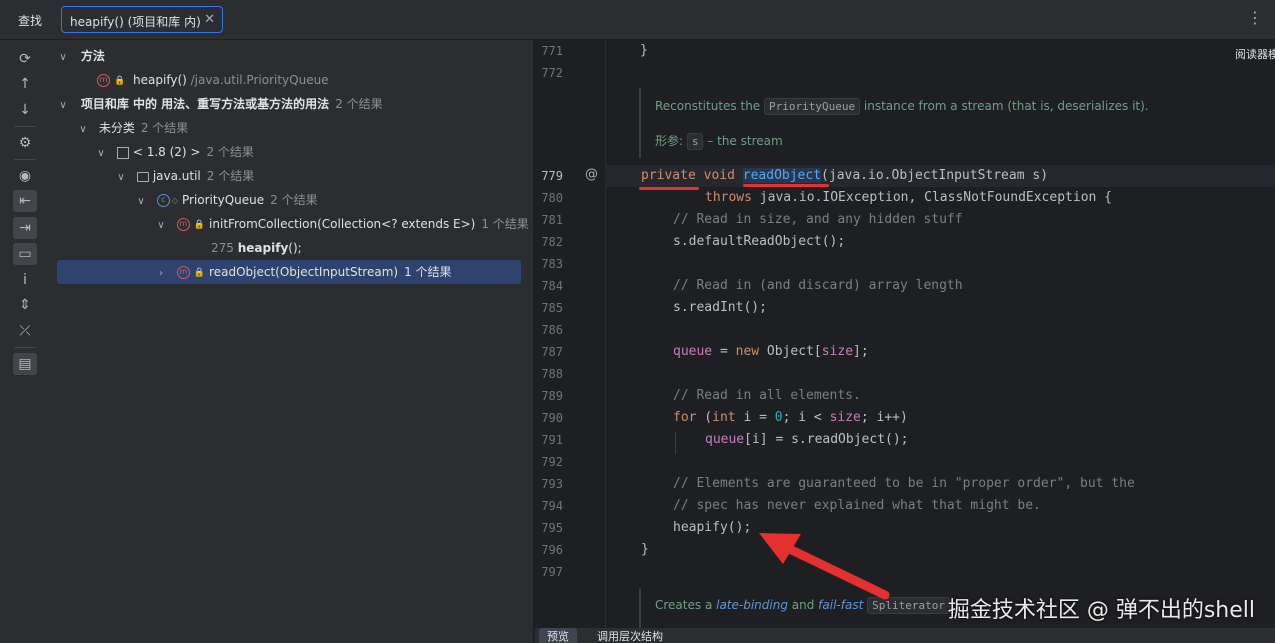 Image resolution: width=1275 pixels, height=643 pixels. I want to click on code-text: (java.io.ObjectInputStream s), so click(935, 175).